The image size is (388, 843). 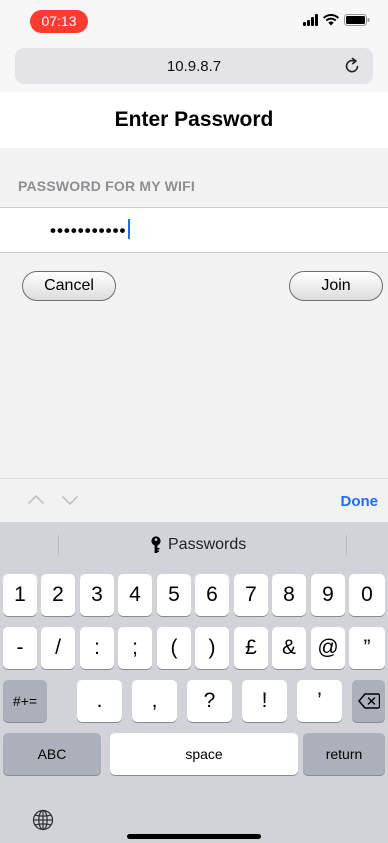 I want to click on passwords-suggestion: Passwords, so click(x=198, y=545).